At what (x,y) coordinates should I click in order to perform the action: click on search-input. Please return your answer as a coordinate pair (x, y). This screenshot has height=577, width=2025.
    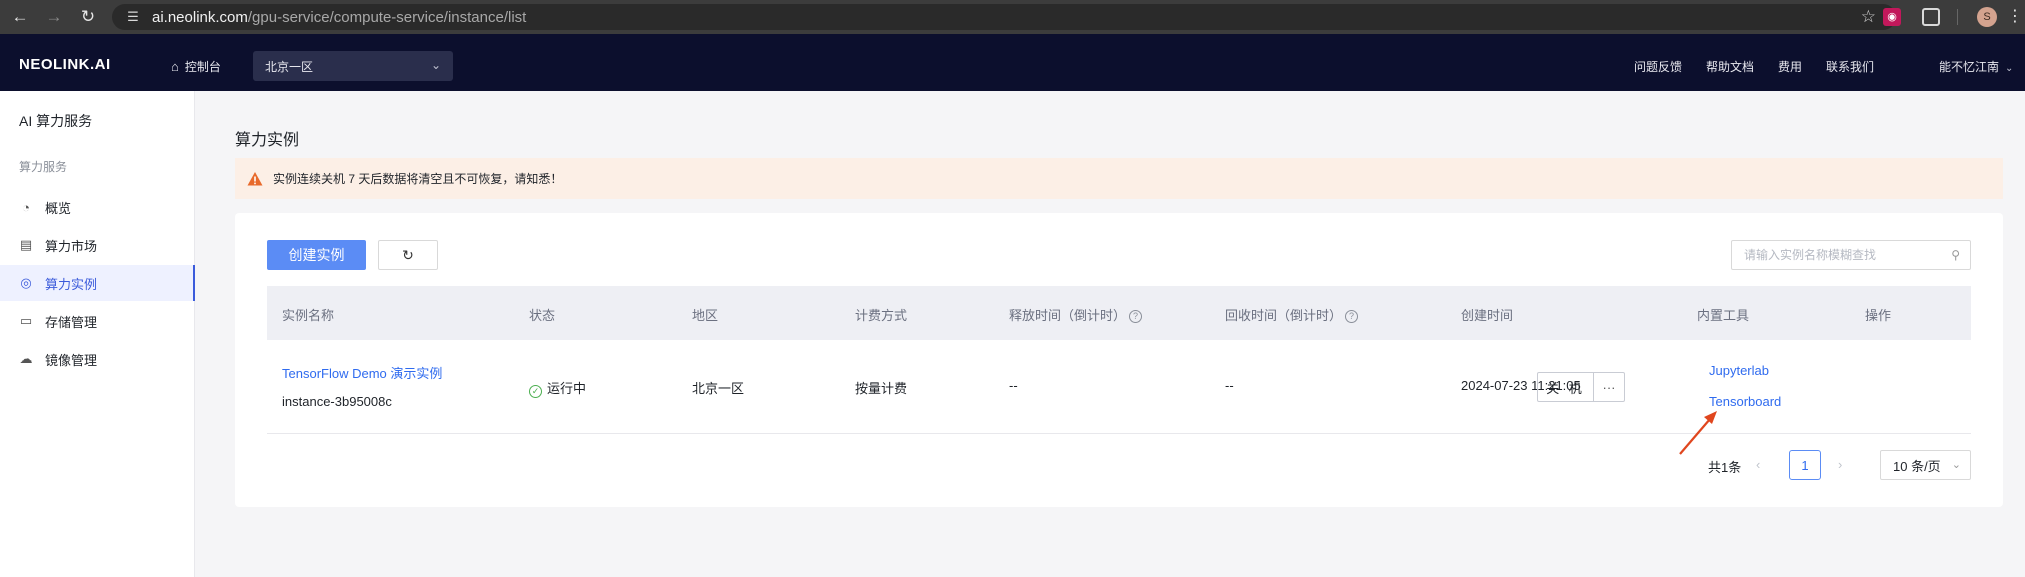
    Looking at the image, I should click on (1832, 255).